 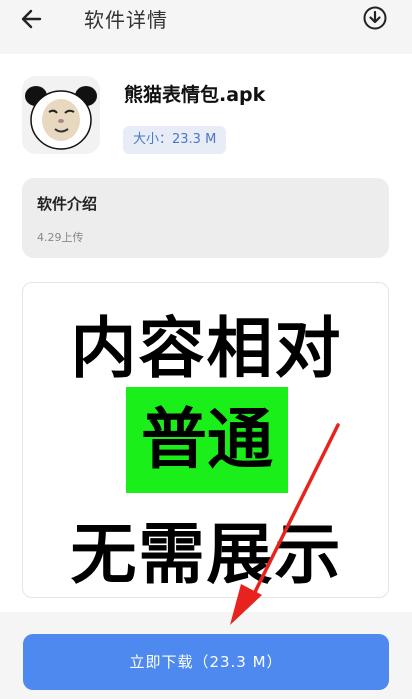 What do you see at coordinates (61, 115) in the screenshot?
I see `panda-meme-icon` at bounding box center [61, 115].